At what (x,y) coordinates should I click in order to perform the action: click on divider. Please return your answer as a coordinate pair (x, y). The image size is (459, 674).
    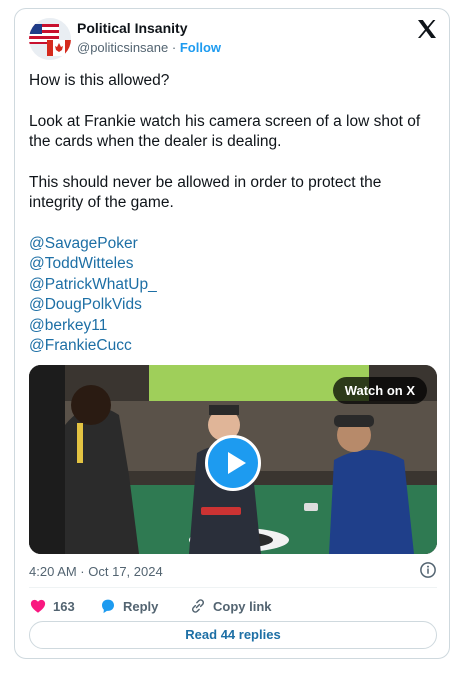
    Looking at the image, I should click on (233, 587).